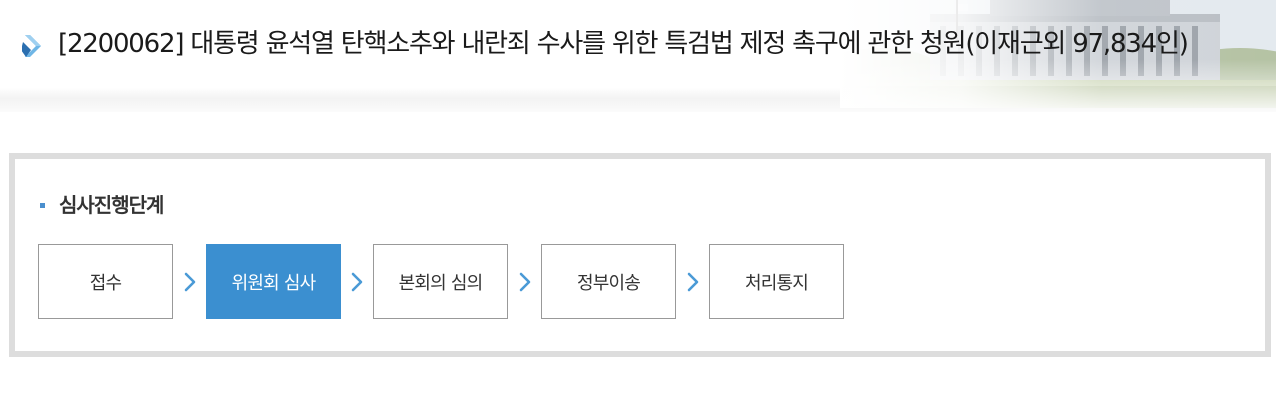 This screenshot has height=414, width=1276. What do you see at coordinates (273, 281) in the screenshot?
I see `step-committee-review: 위원회 심사` at bounding box center [273, 281].